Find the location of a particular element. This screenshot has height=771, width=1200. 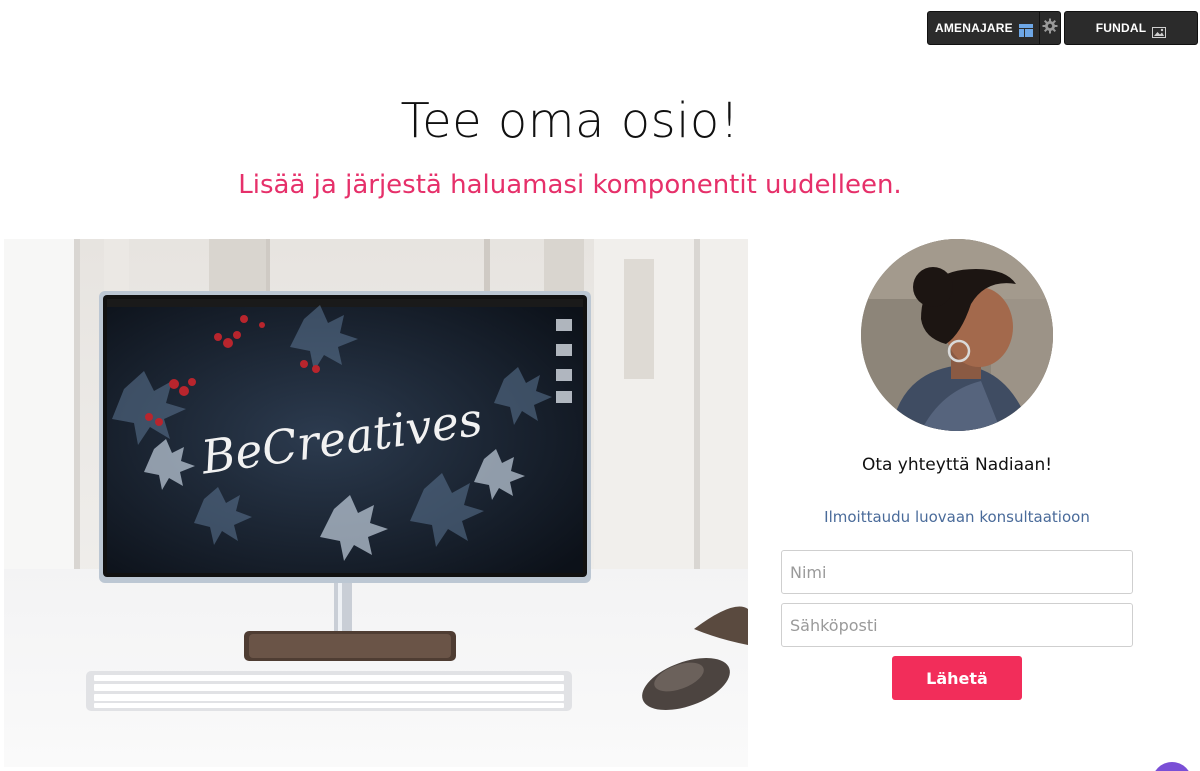

layout-toolbar: AMENAJARE is located at coordinates (994, 28).